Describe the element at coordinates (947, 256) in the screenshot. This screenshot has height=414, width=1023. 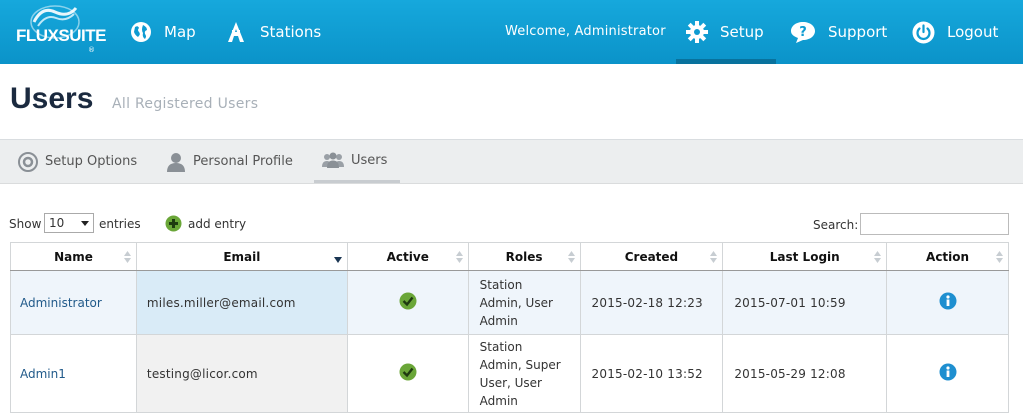
I see `column-header-action: Action` at that location.